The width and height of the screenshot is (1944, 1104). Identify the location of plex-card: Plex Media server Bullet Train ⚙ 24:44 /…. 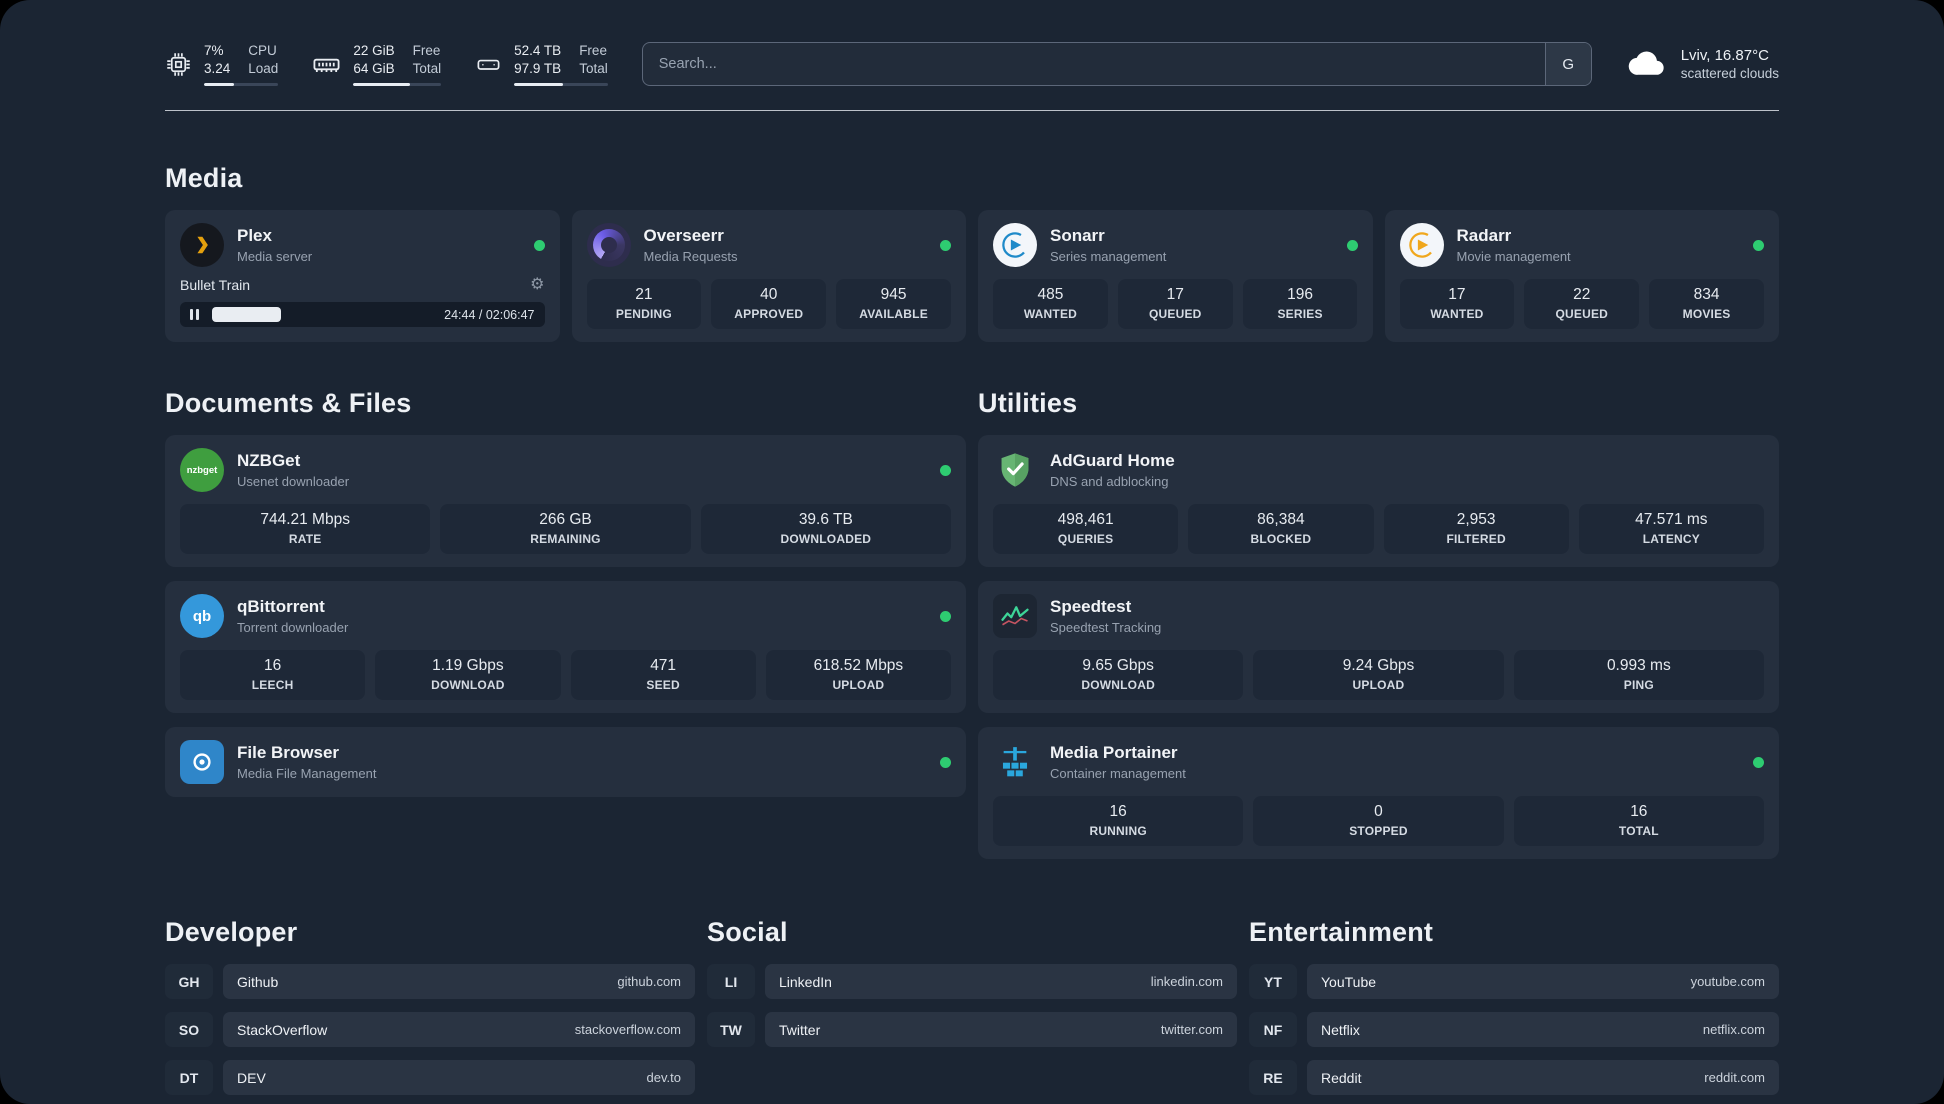
(362, 276).